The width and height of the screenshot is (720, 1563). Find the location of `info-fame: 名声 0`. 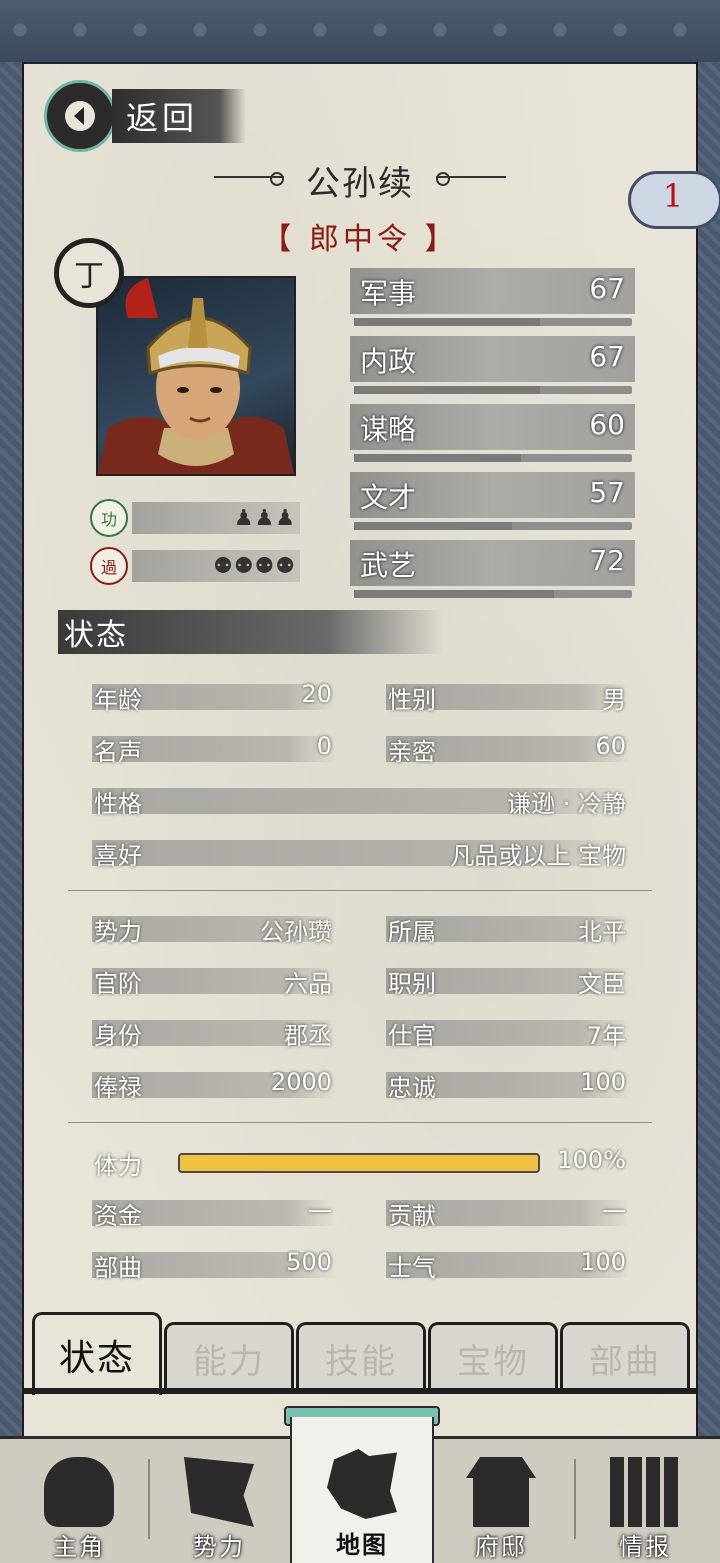

info-fame: 名声 0 is located at coordinates (214, 749).